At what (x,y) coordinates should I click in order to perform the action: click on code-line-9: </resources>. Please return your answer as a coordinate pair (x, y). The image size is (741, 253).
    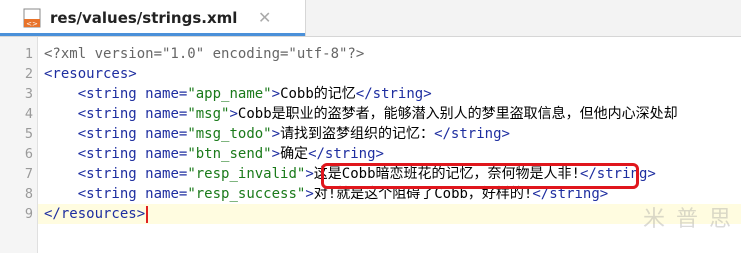
    Looking at the image, I should click on (96, 214).